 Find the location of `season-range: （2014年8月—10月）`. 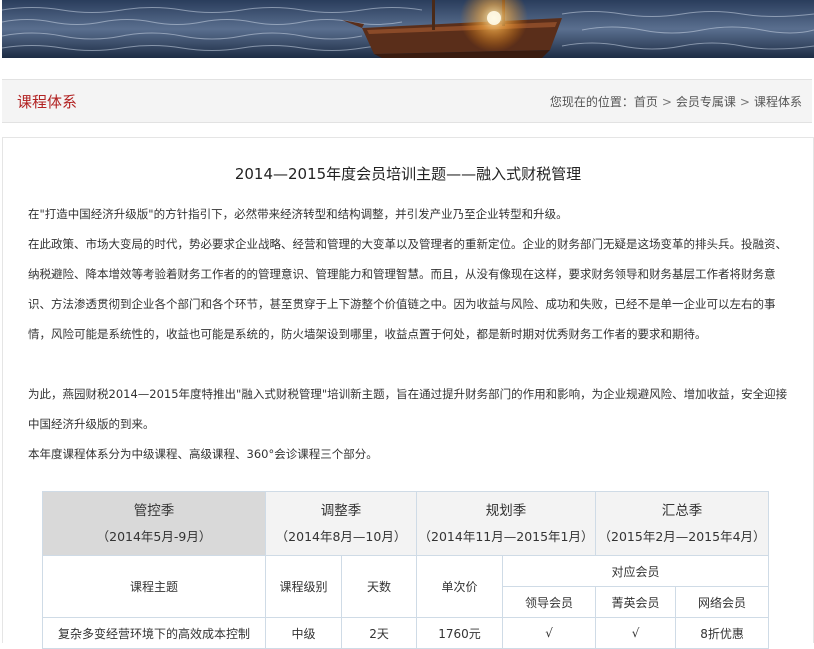

season-range: （2014年8月—10月） is located at coordinates (341, 536).